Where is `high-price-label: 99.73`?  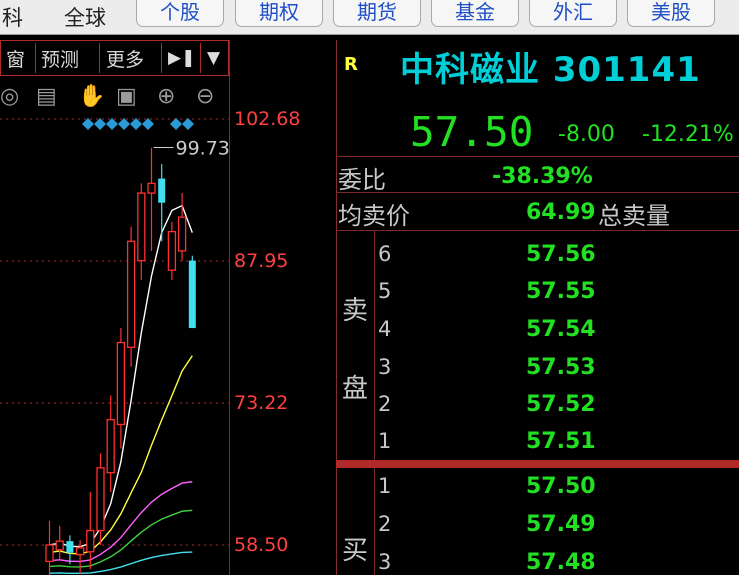
high-price-label: 99.73 is located at coordinates (203, 148).